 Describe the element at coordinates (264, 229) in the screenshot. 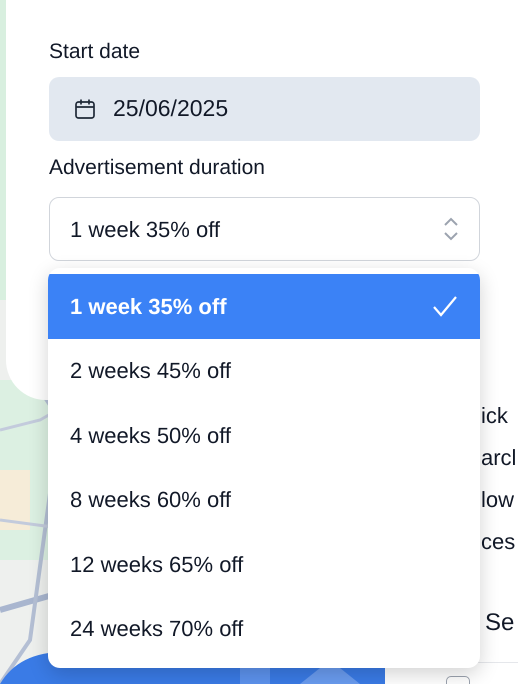

I see `duration-select: 1 week 35% off` at that location.